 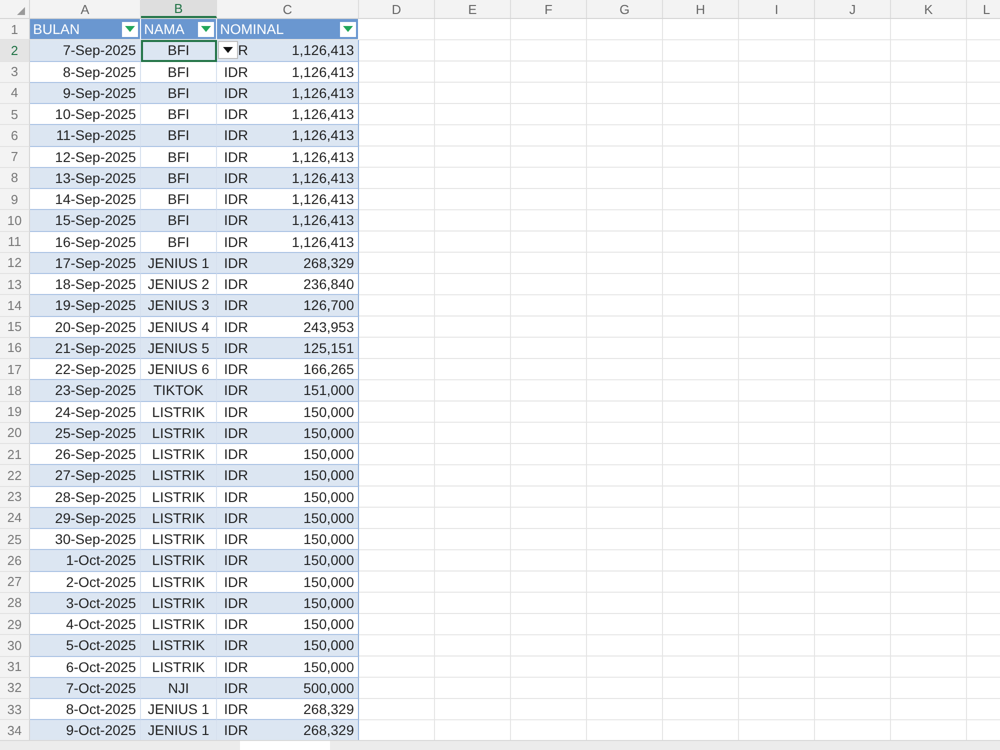 I want to click on table-cell: 8-Oct-2025, so click(x=101, y=709).